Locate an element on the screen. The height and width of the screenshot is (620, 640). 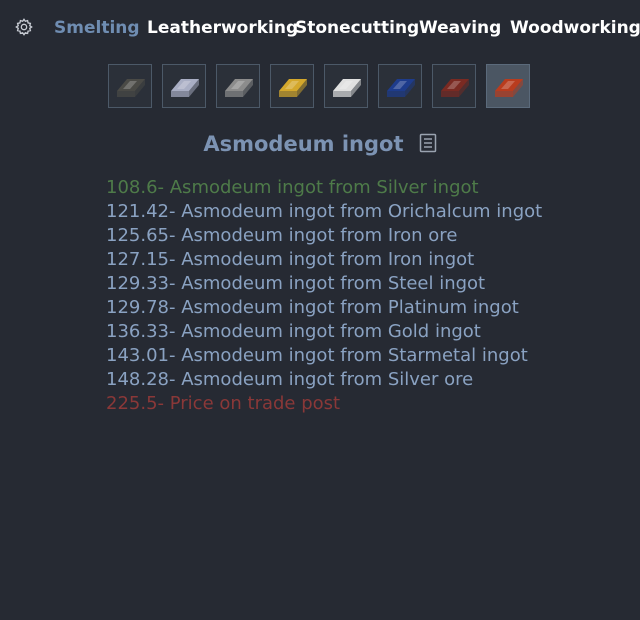
material-selector is located at coordinates (324, 87).